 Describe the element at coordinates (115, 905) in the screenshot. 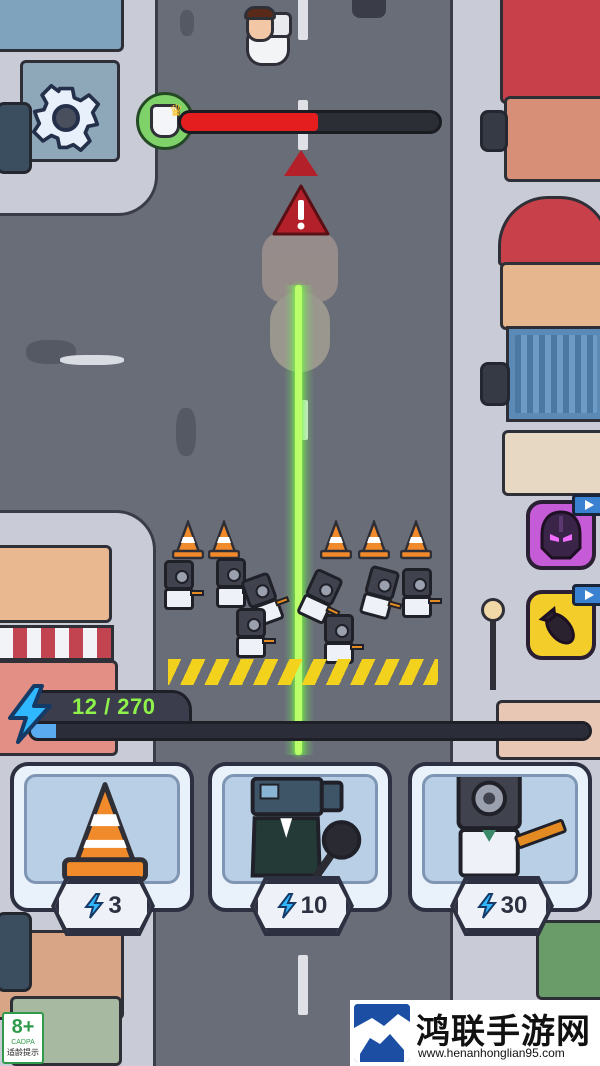

I see `cost-value: 3` at that location.